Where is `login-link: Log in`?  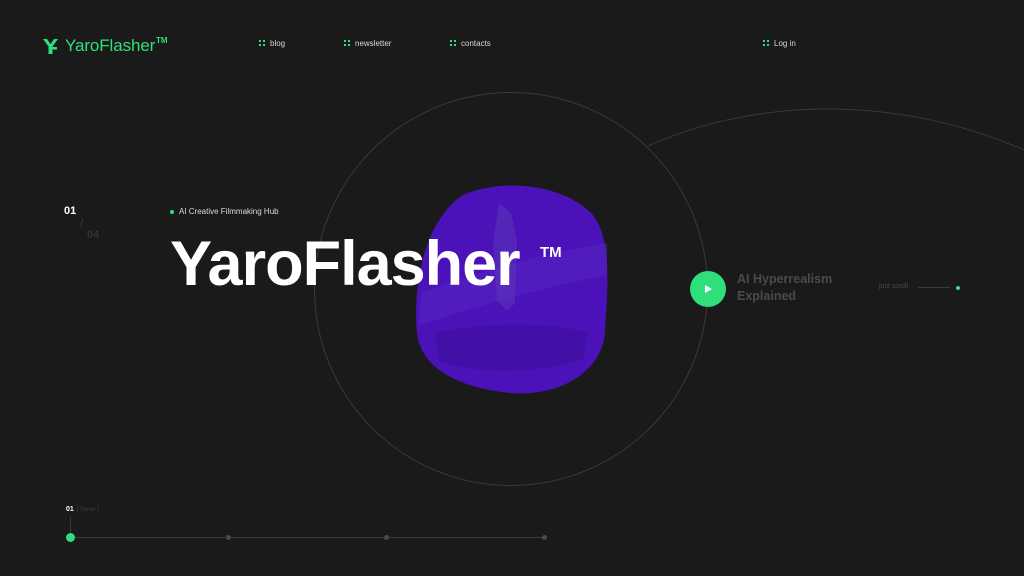 login-link: Log in is located at coordinates (779, 43).